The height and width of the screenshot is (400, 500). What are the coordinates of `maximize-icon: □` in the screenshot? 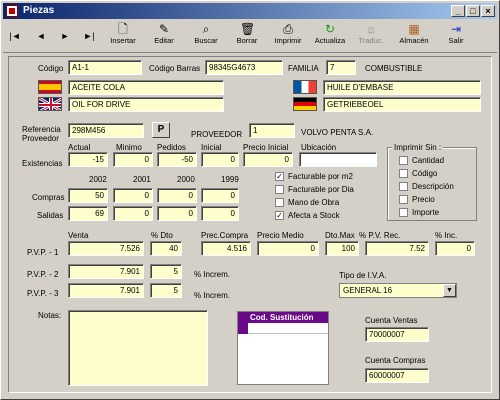 It's located at (473, 11).